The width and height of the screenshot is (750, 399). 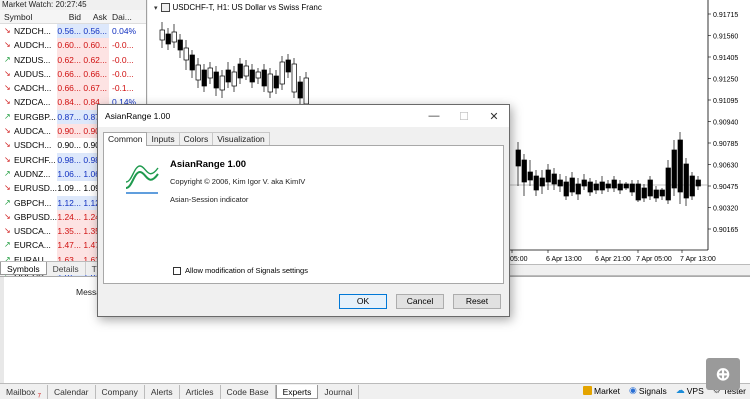 I want to click on tab-colors: Colors, so click(x=196, y=138).